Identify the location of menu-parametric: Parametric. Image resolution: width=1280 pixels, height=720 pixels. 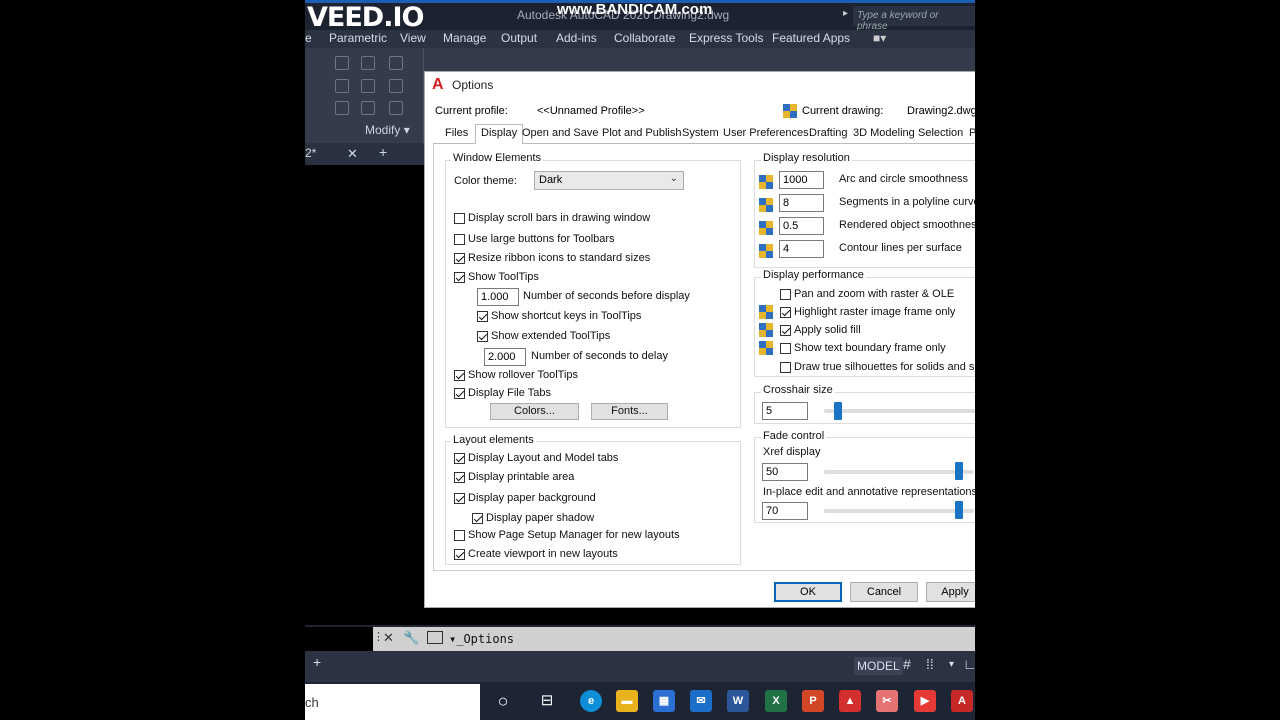
(358, 38).